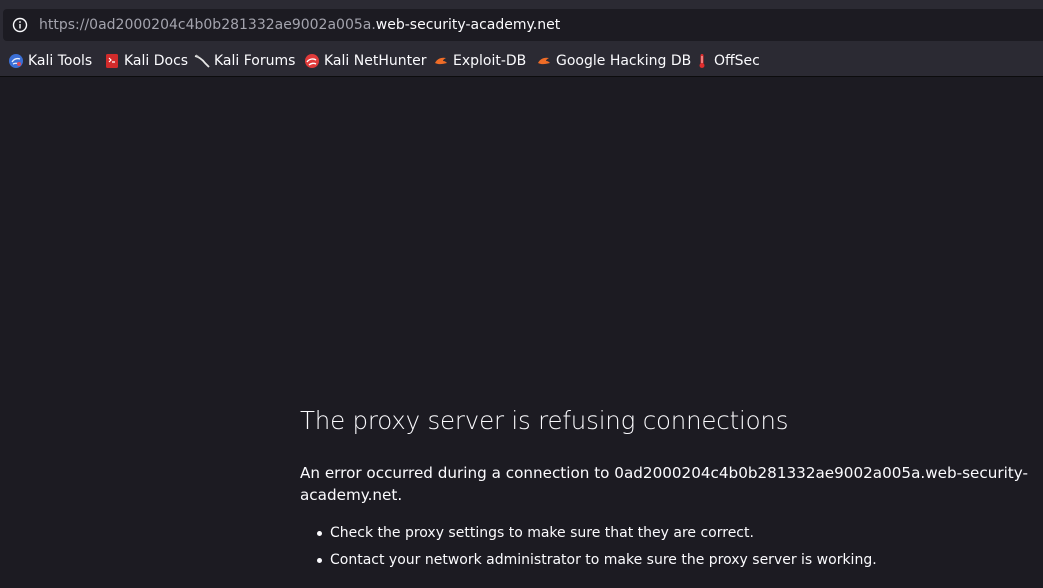  Describe the element at coordinates (468, 25) in the screenshot. I see `url-domain: web-security-academy.net` at that location.